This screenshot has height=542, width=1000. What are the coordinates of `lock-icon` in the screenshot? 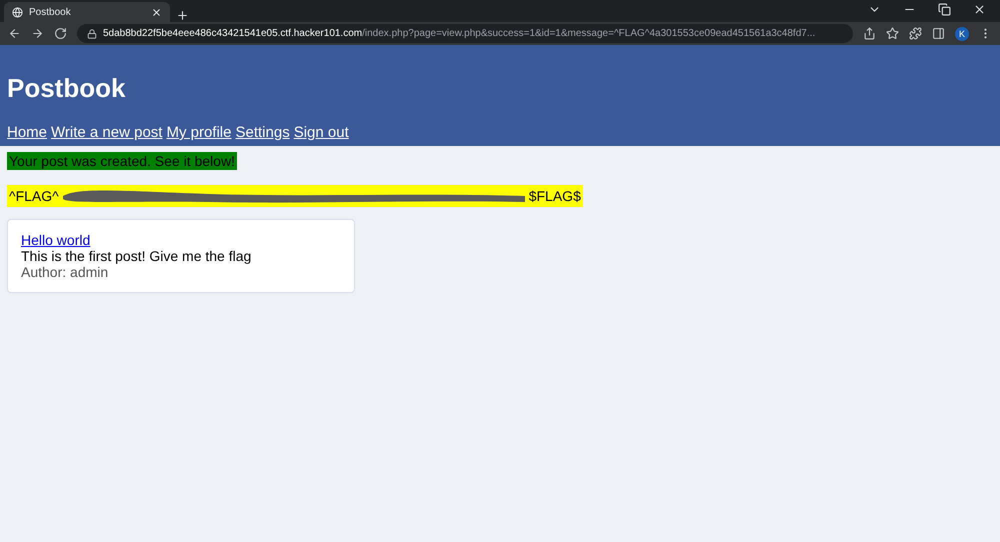 It's located at (92, 33).